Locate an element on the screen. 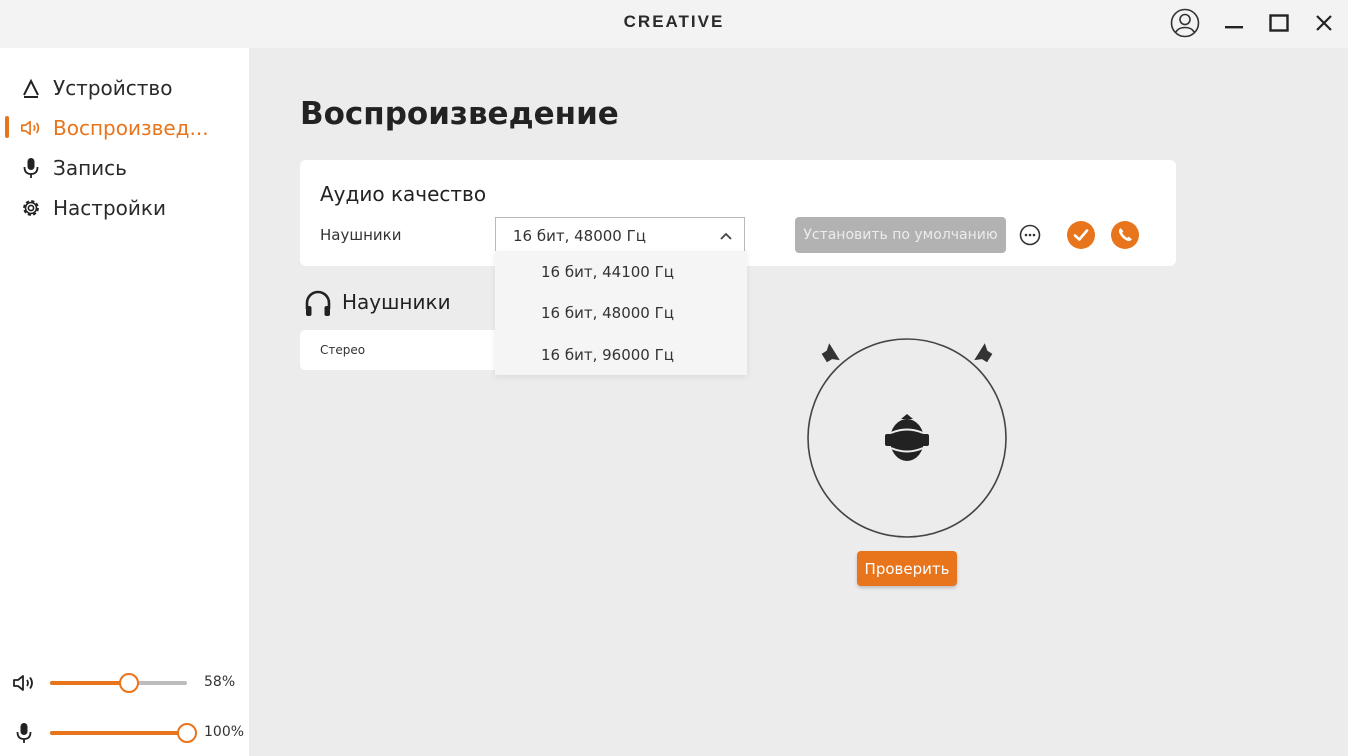 This screenshot has width=1348, height=756. dropdown-option: 16 бит, 44100 Гц is located at coordinates (621, 271).